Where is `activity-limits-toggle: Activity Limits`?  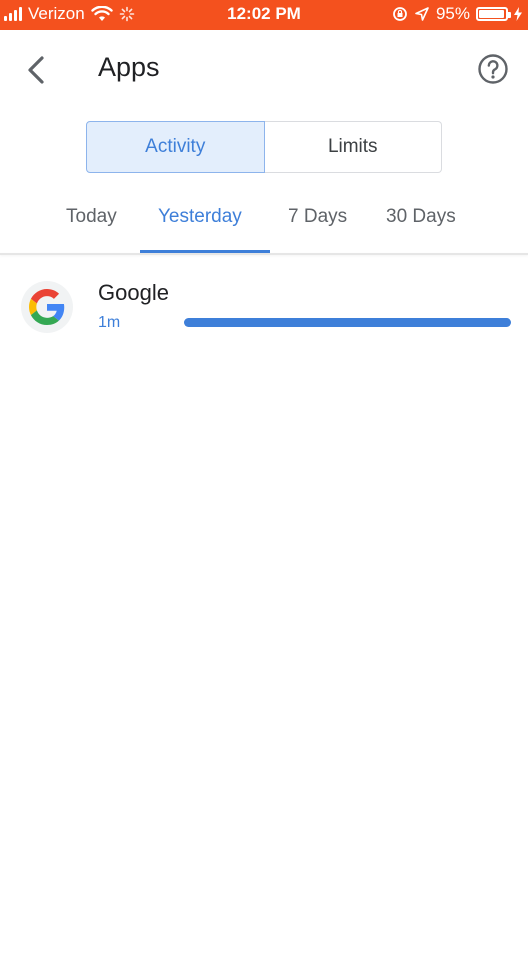
activity-limits-toggle: Activity Limits is located at coordinates (264, 147).